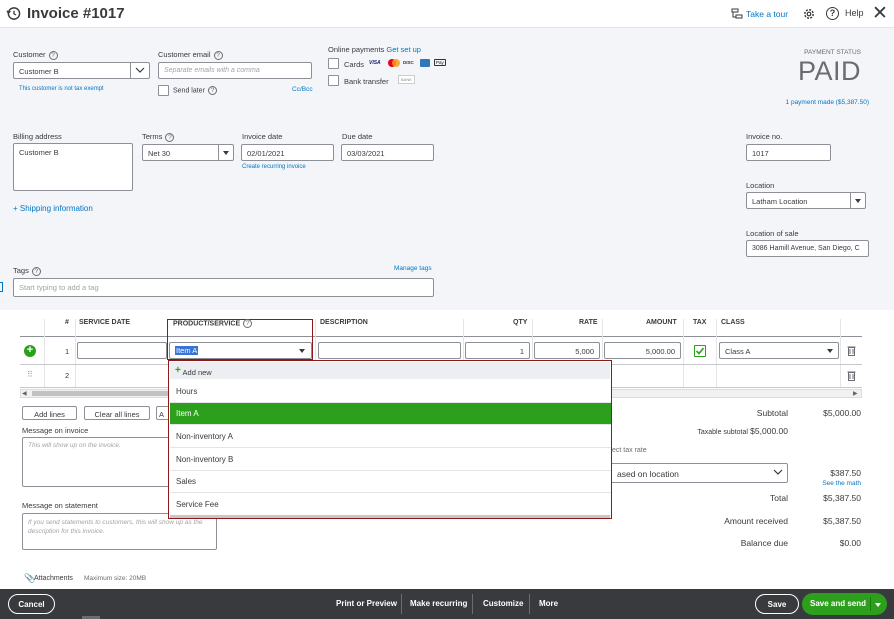  I want to click on tags-input: Start typing to add a tag, so click(223, 287).